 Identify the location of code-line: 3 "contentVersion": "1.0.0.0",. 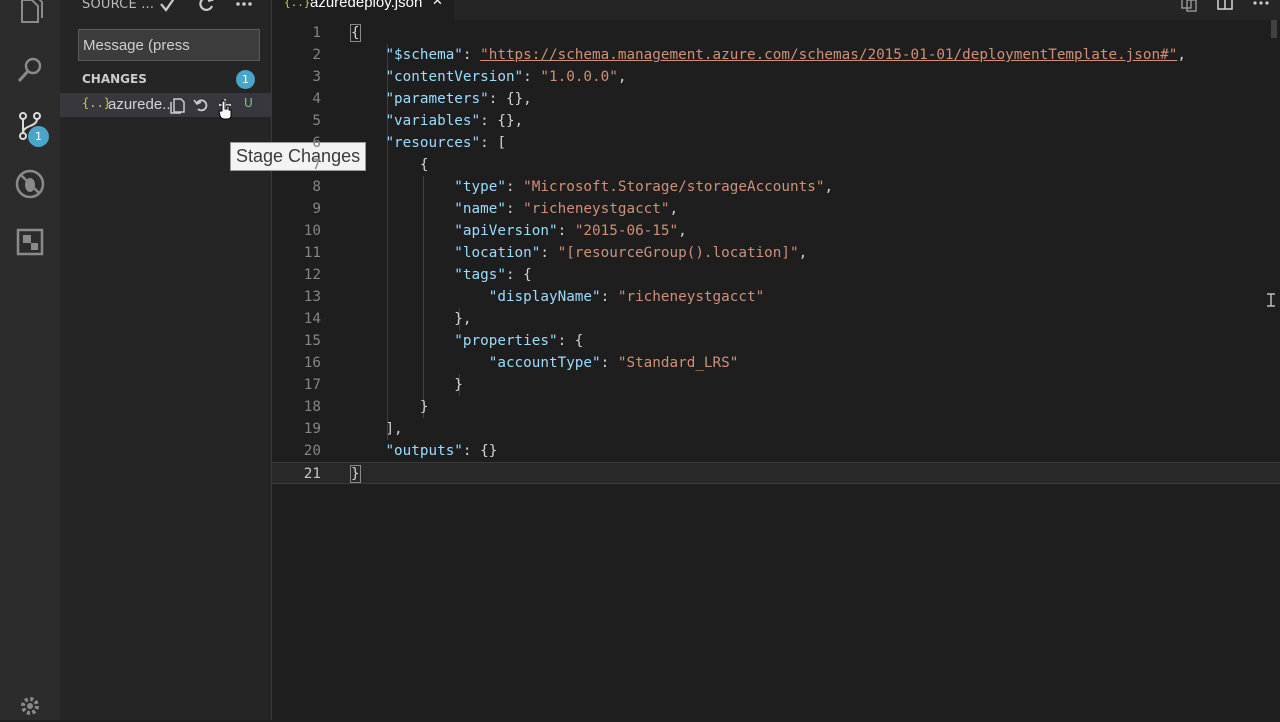
(469, 77).